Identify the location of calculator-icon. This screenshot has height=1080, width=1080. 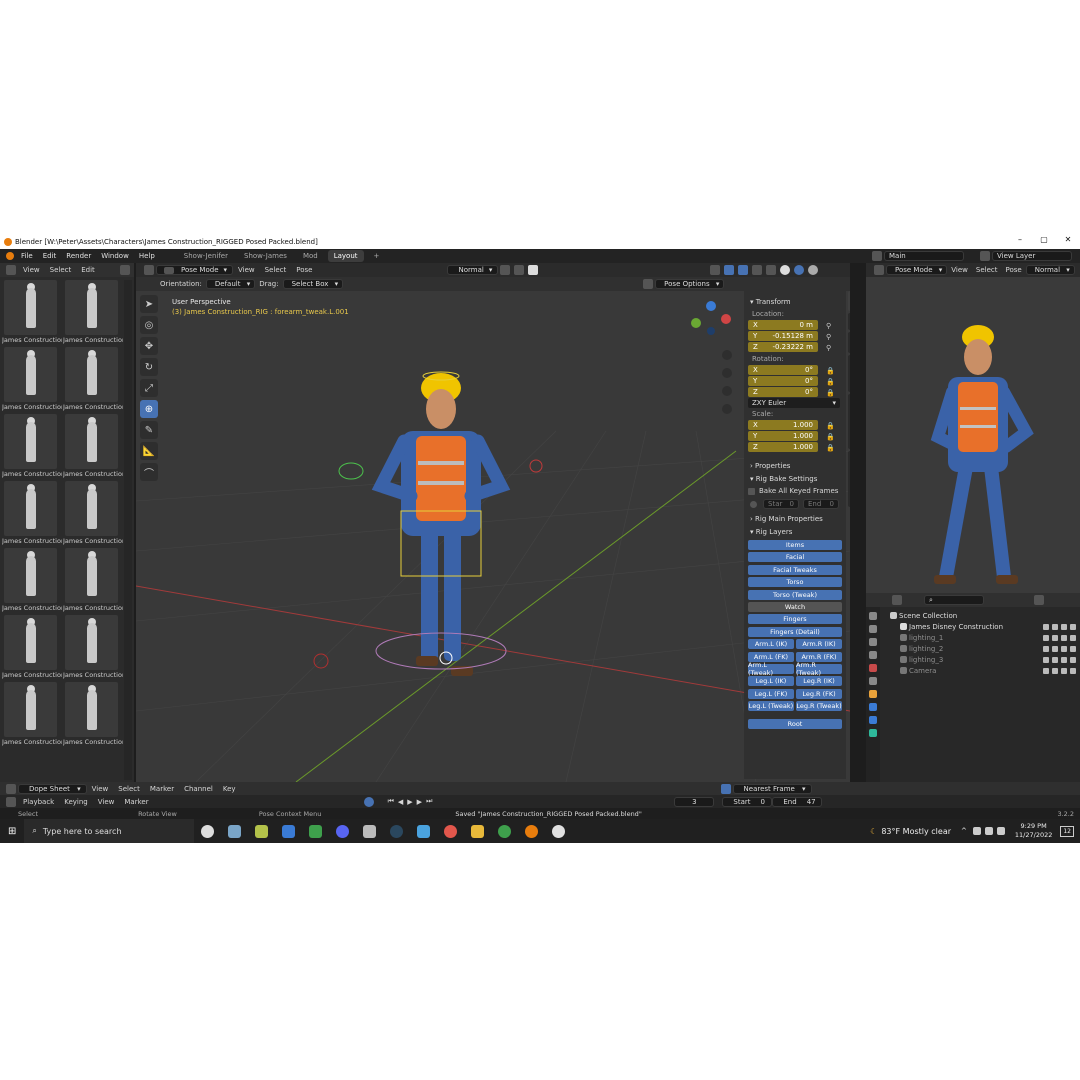
(370, 831).